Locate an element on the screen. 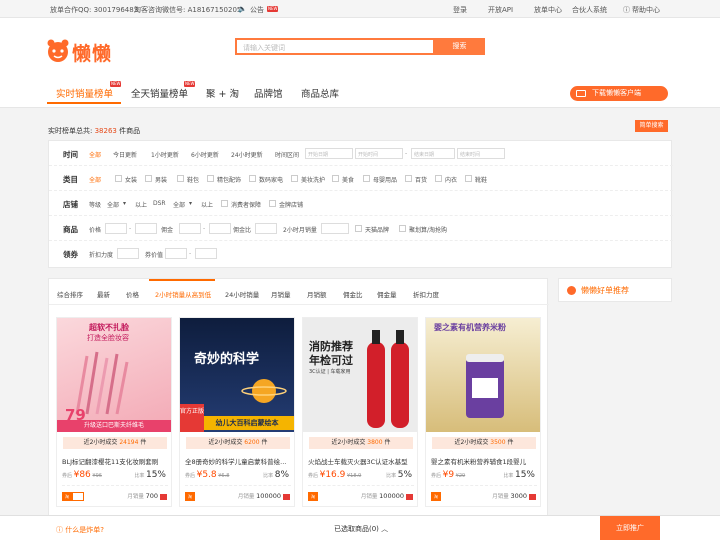 This screenshot has width=720, height=540. commission-max-input is located at coordinates (220, 228).